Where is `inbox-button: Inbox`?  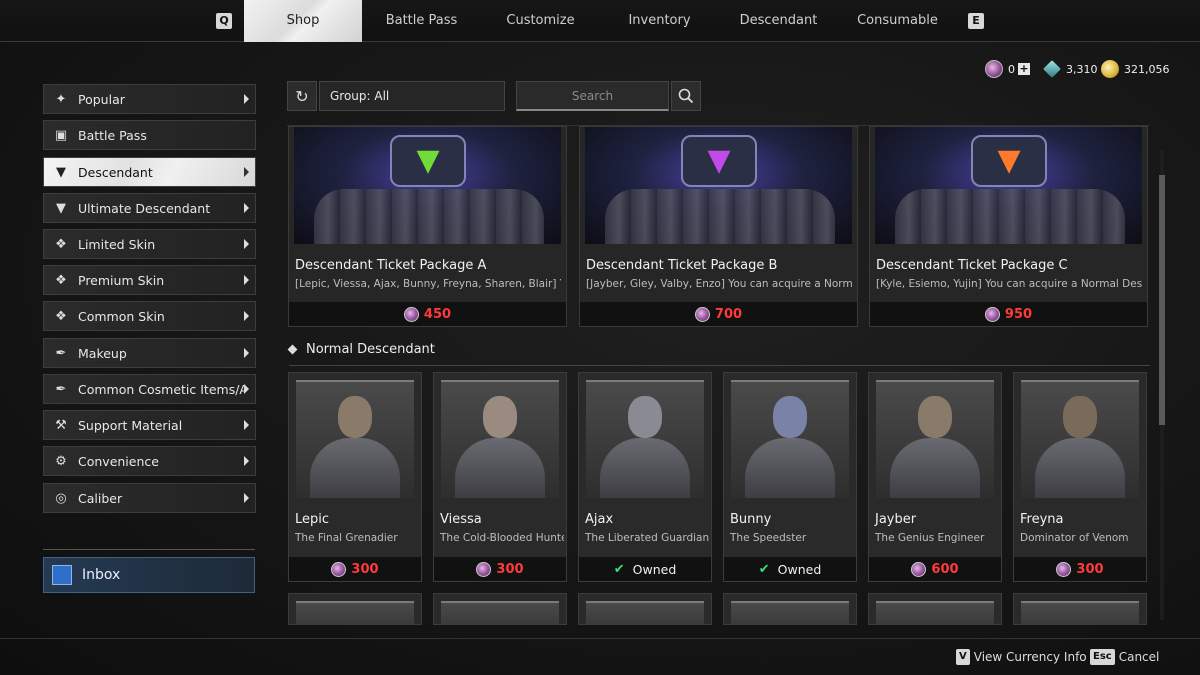
inbox-button: Inbox is located at coordinates (149, 575).